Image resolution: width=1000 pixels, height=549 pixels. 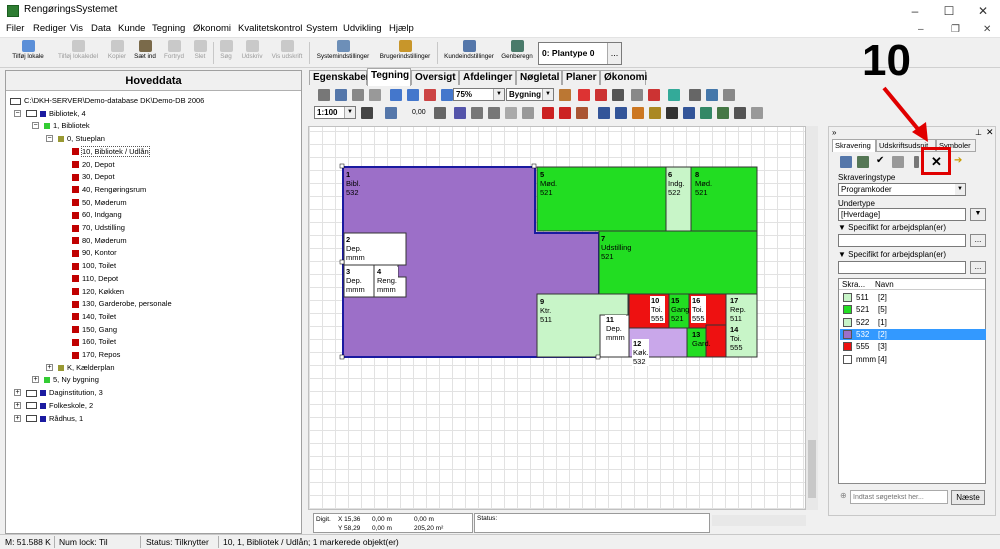 What do you see at coordinates (655, 113) in the screenshot?
I see `symbol-icon` at bounding box center [655, 113].